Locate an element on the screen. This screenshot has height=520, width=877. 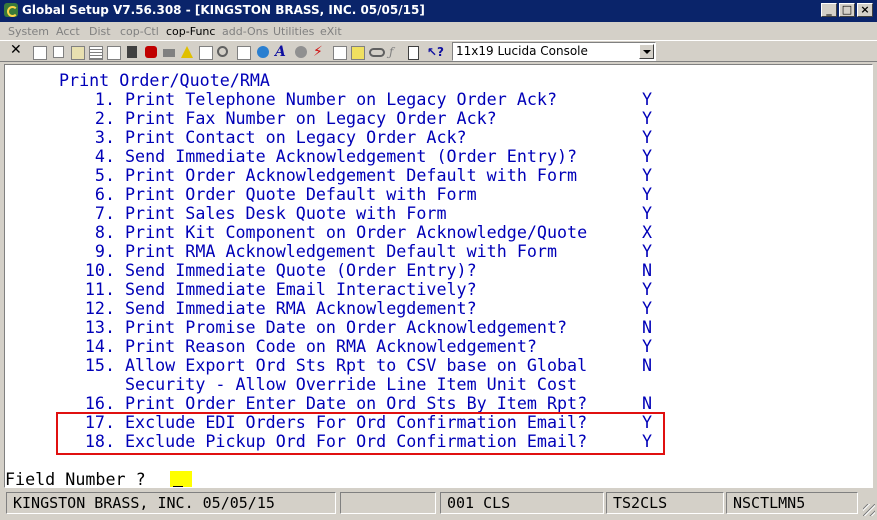
option-number: 4. is located at coordinates (104, 156).